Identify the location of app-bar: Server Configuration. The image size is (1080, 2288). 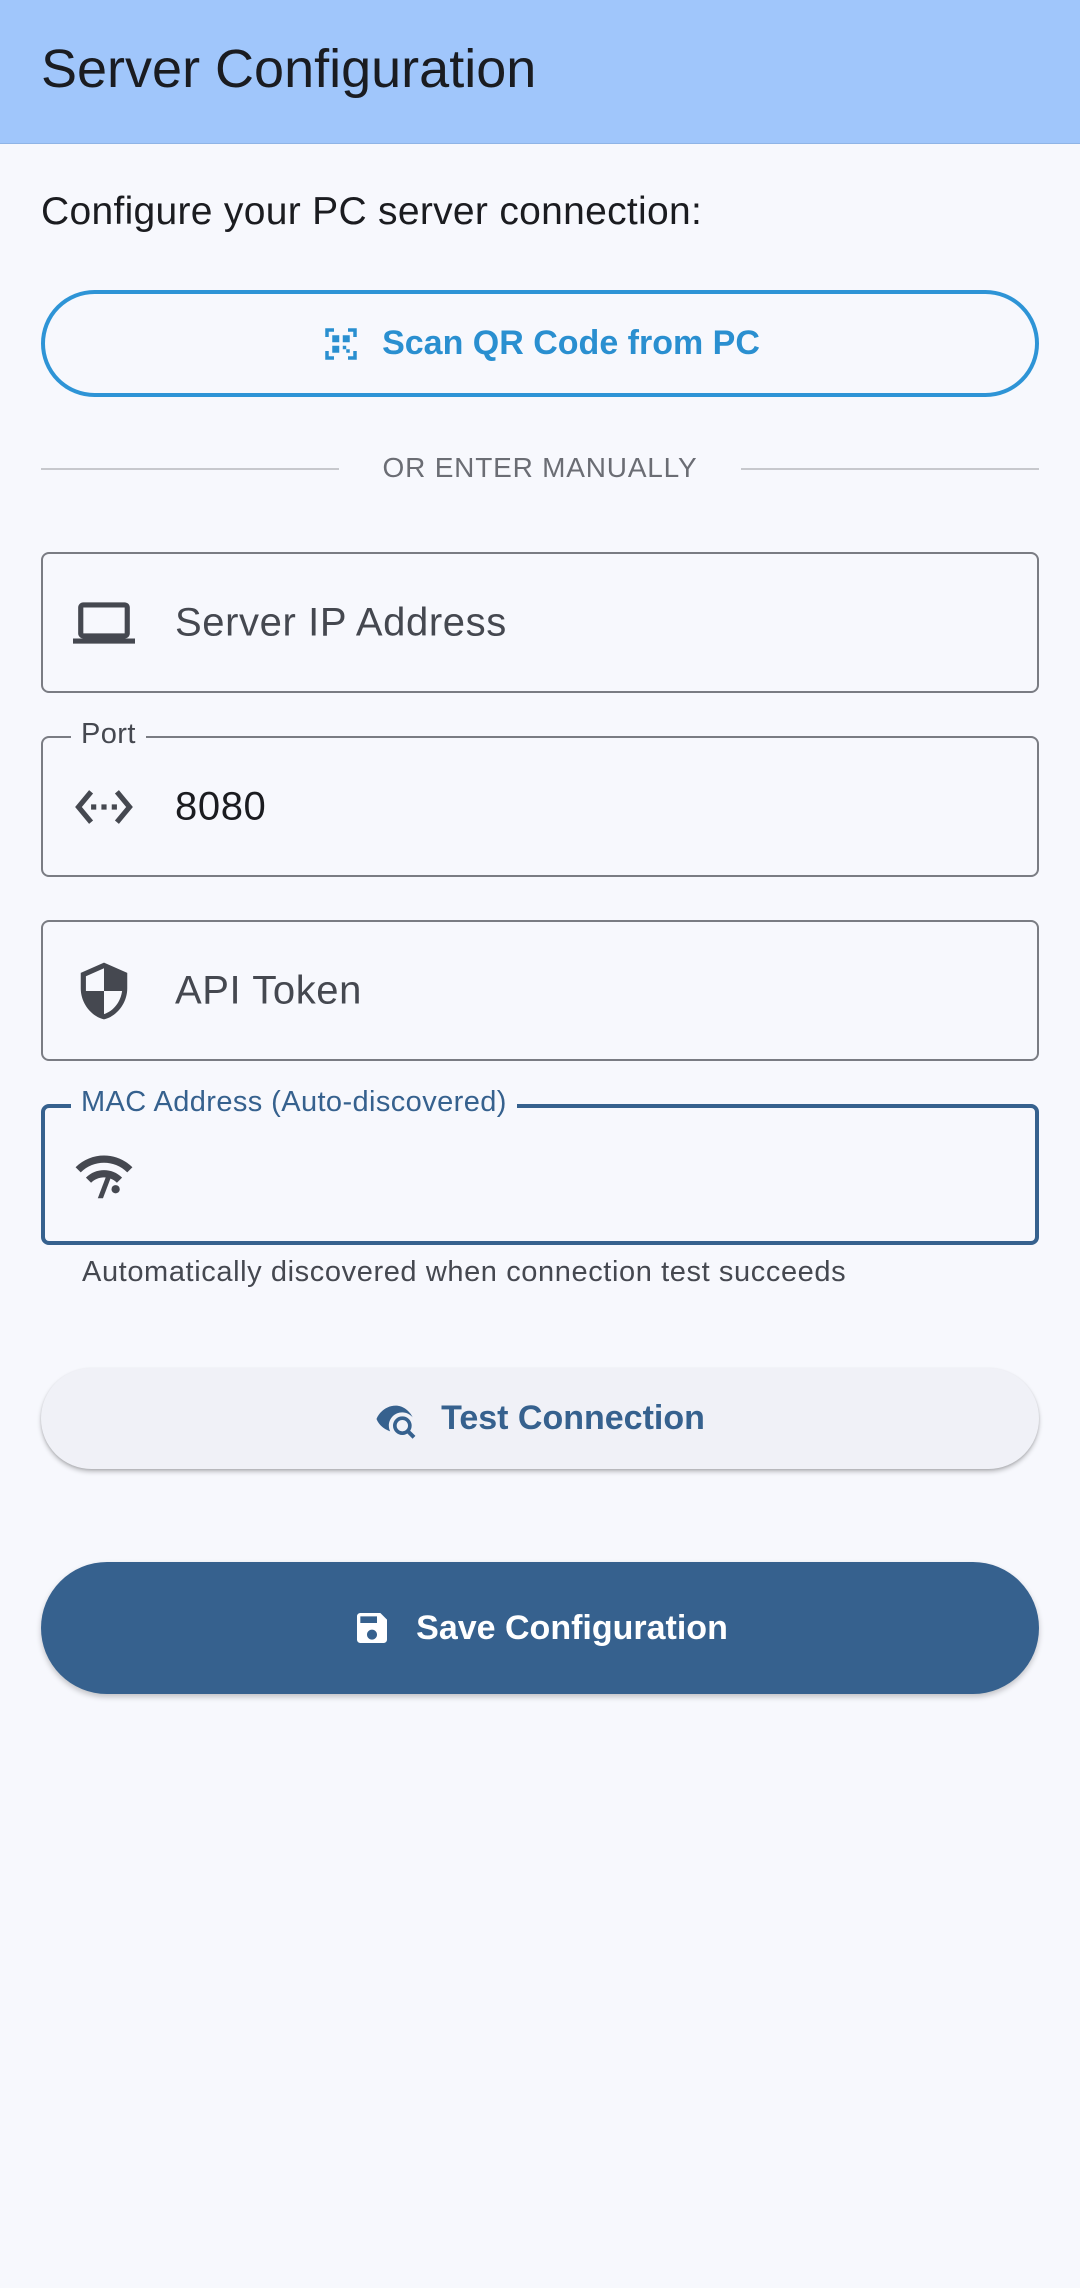
(540, 72).